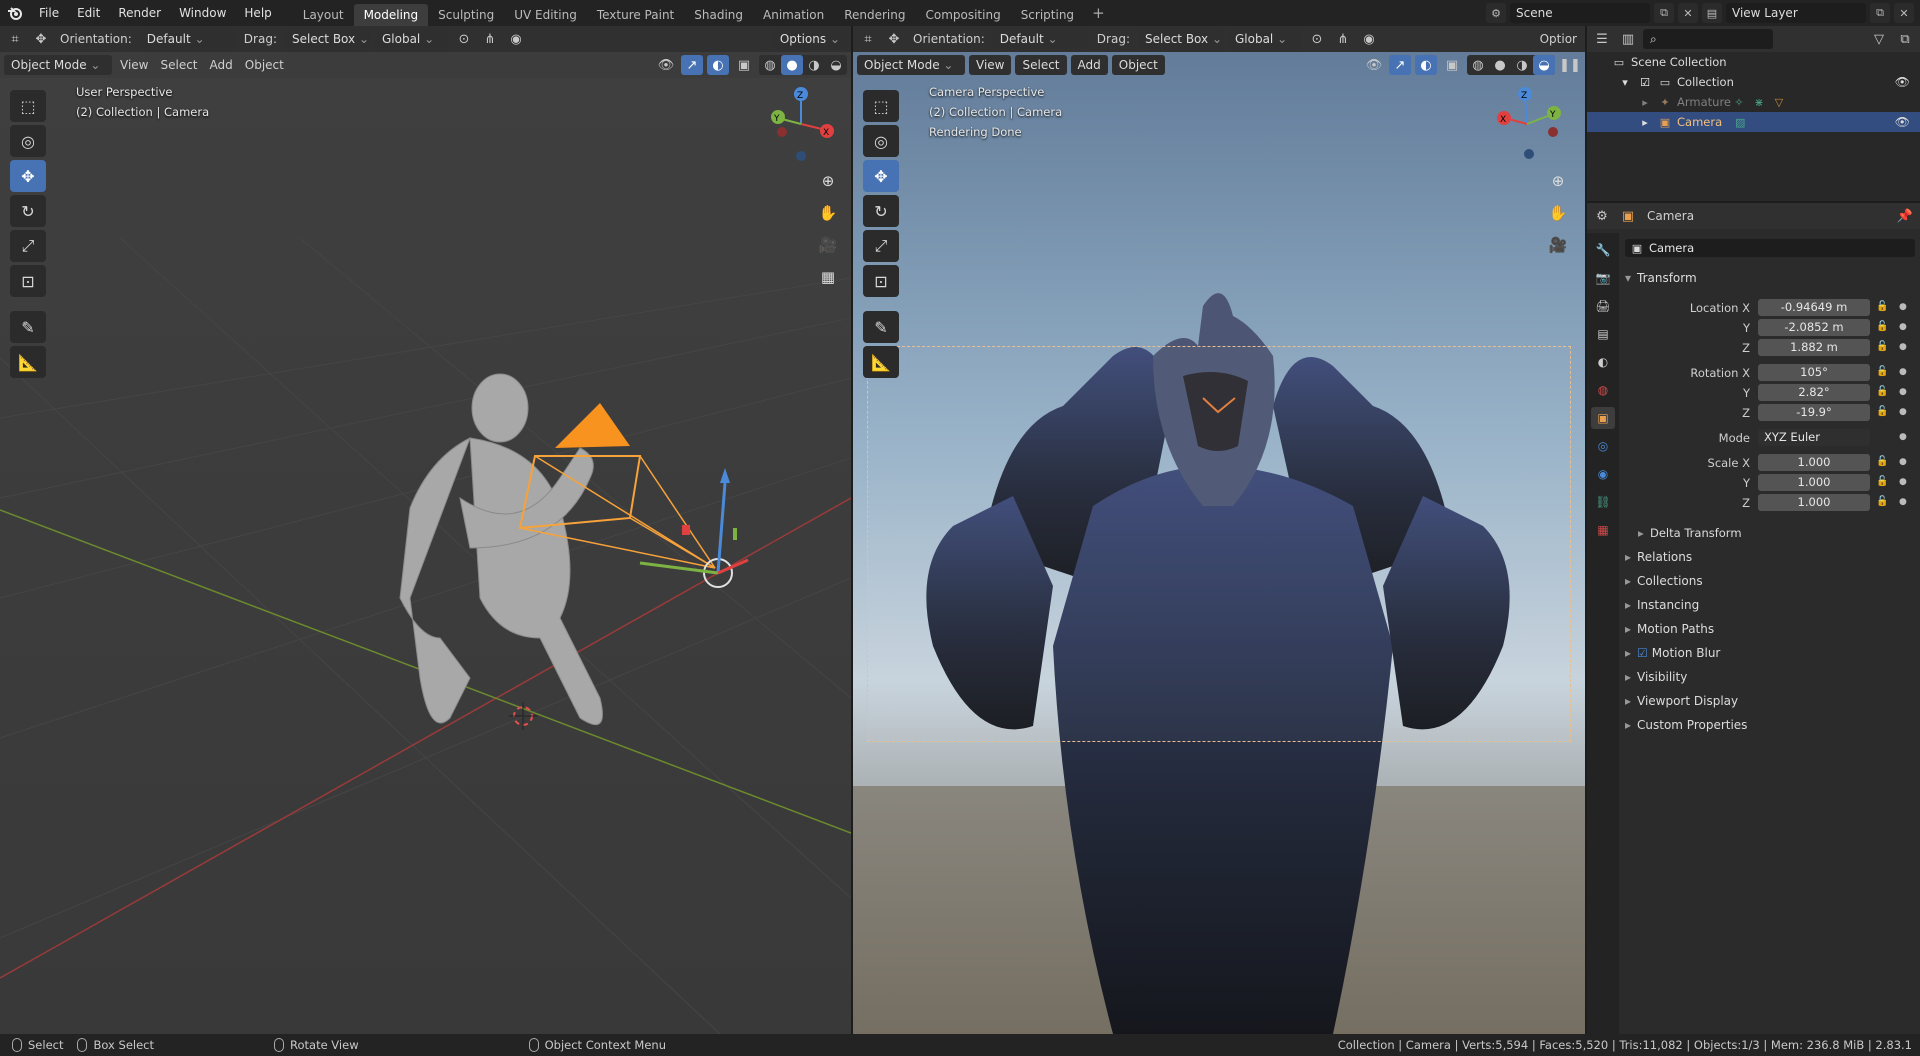  I want to click on scene-icon: ⚙, so click(1496, 13).